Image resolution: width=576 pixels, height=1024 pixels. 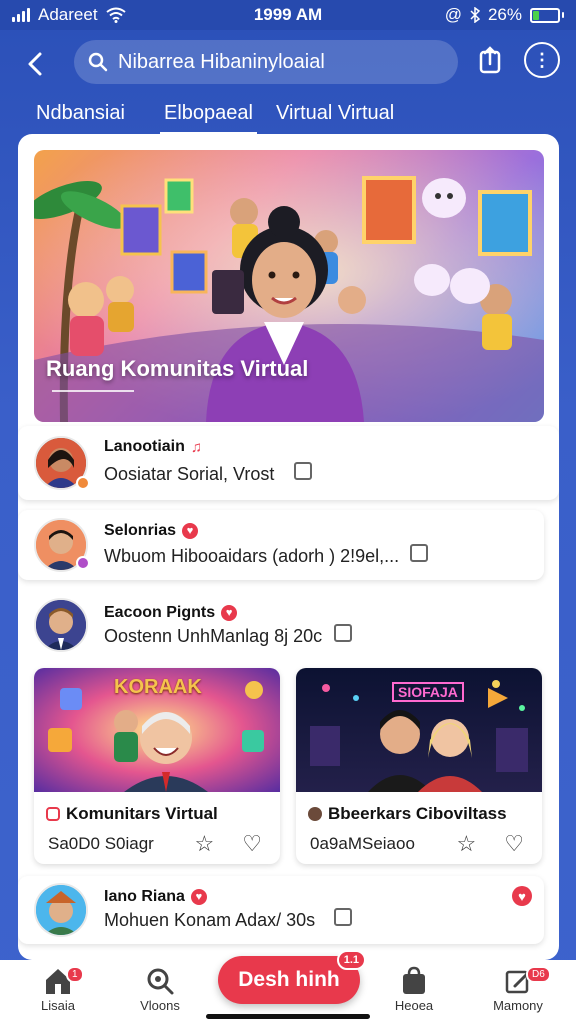 What do you see at coordinates (155, 897) in the screenshot?
I see `item-name: Iano Riana ♥` at bounding box center [155, 897].